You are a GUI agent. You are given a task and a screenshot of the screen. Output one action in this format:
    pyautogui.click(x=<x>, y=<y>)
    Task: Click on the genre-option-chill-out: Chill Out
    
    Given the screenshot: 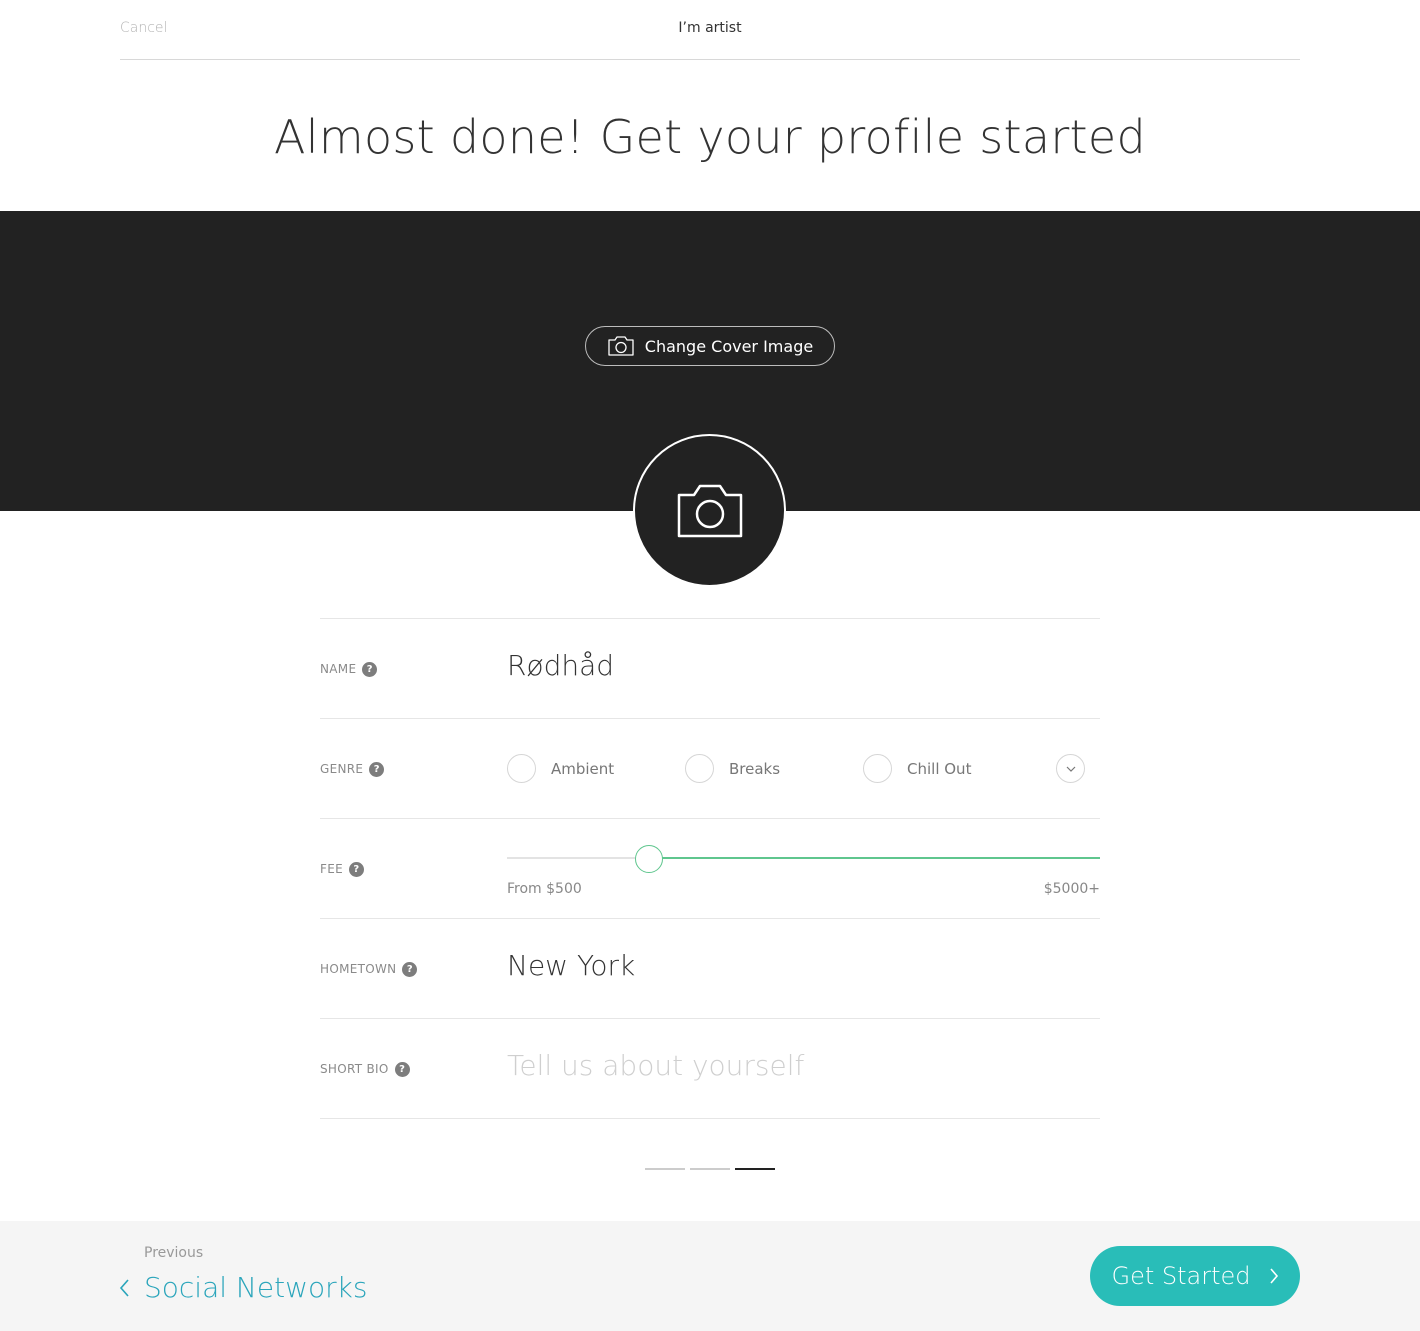 What is the action you would take?
    pyautogui.click(x=917, y=768)
    